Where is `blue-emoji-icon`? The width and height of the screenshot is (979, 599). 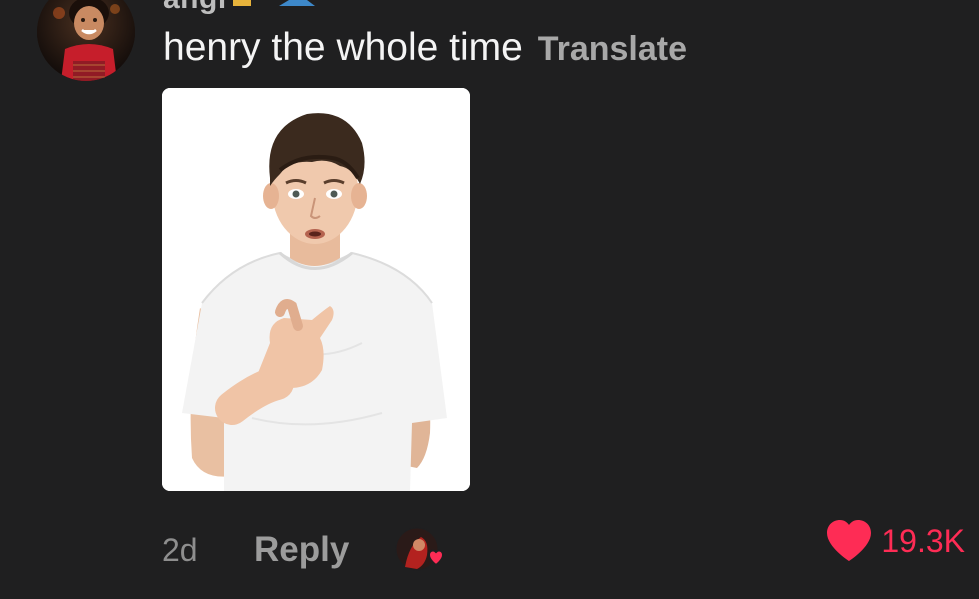 blue-emoji-icon is located at coordinates (296, 3).